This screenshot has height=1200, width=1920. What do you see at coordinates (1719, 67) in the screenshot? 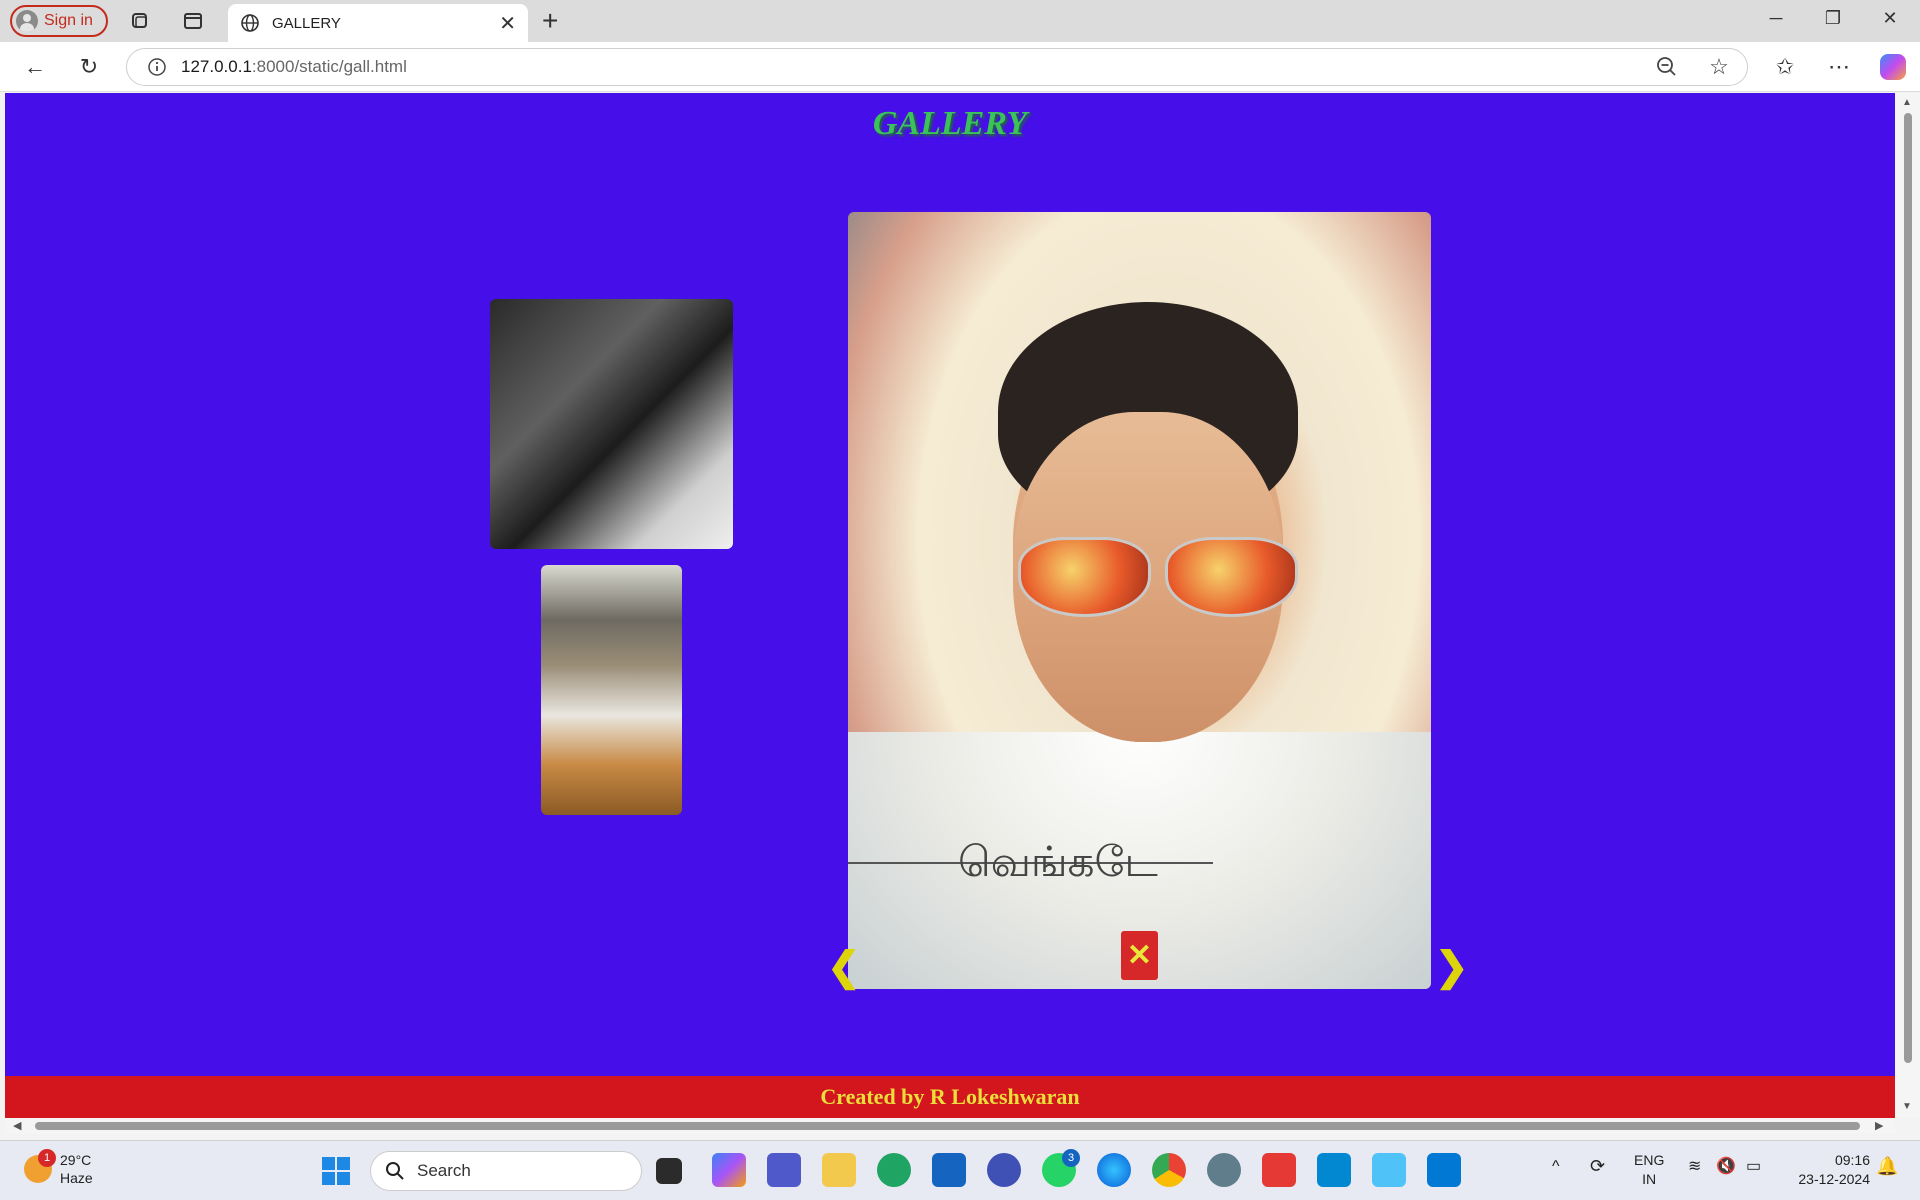
I see `favorite-star-icon: ☆` at bounding box center [1719, 67].